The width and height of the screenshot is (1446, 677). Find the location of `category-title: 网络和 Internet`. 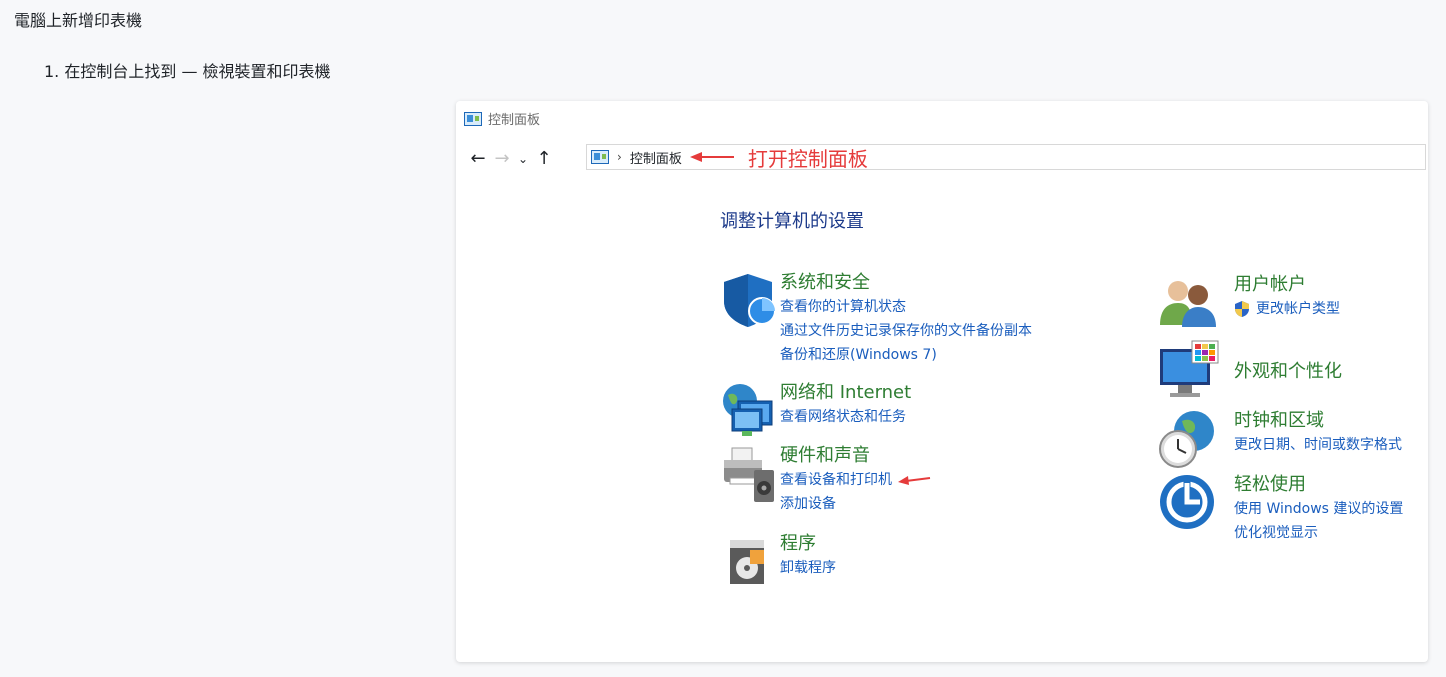

category-title: 网络和 Internet is located at coordinates (845, 393).